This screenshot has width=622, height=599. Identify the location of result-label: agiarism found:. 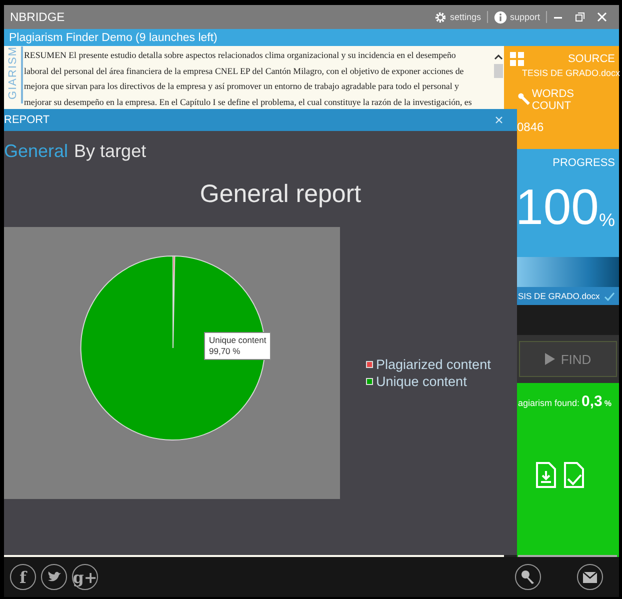
(549, 403).